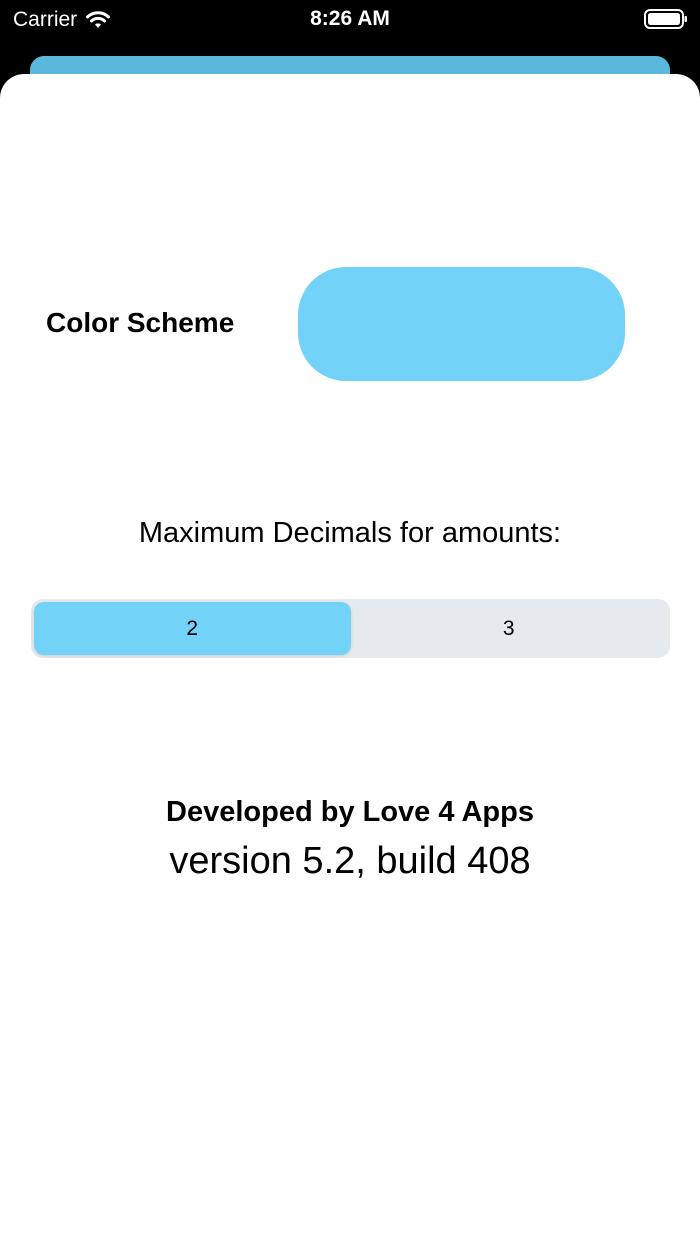 This screenshot has height=1244, width=700. What do you see at coordinates (350, 812) in the screenshot?
I see `developer-credit: Developed by Love 4 Apps` at bounding box center [350, 812].